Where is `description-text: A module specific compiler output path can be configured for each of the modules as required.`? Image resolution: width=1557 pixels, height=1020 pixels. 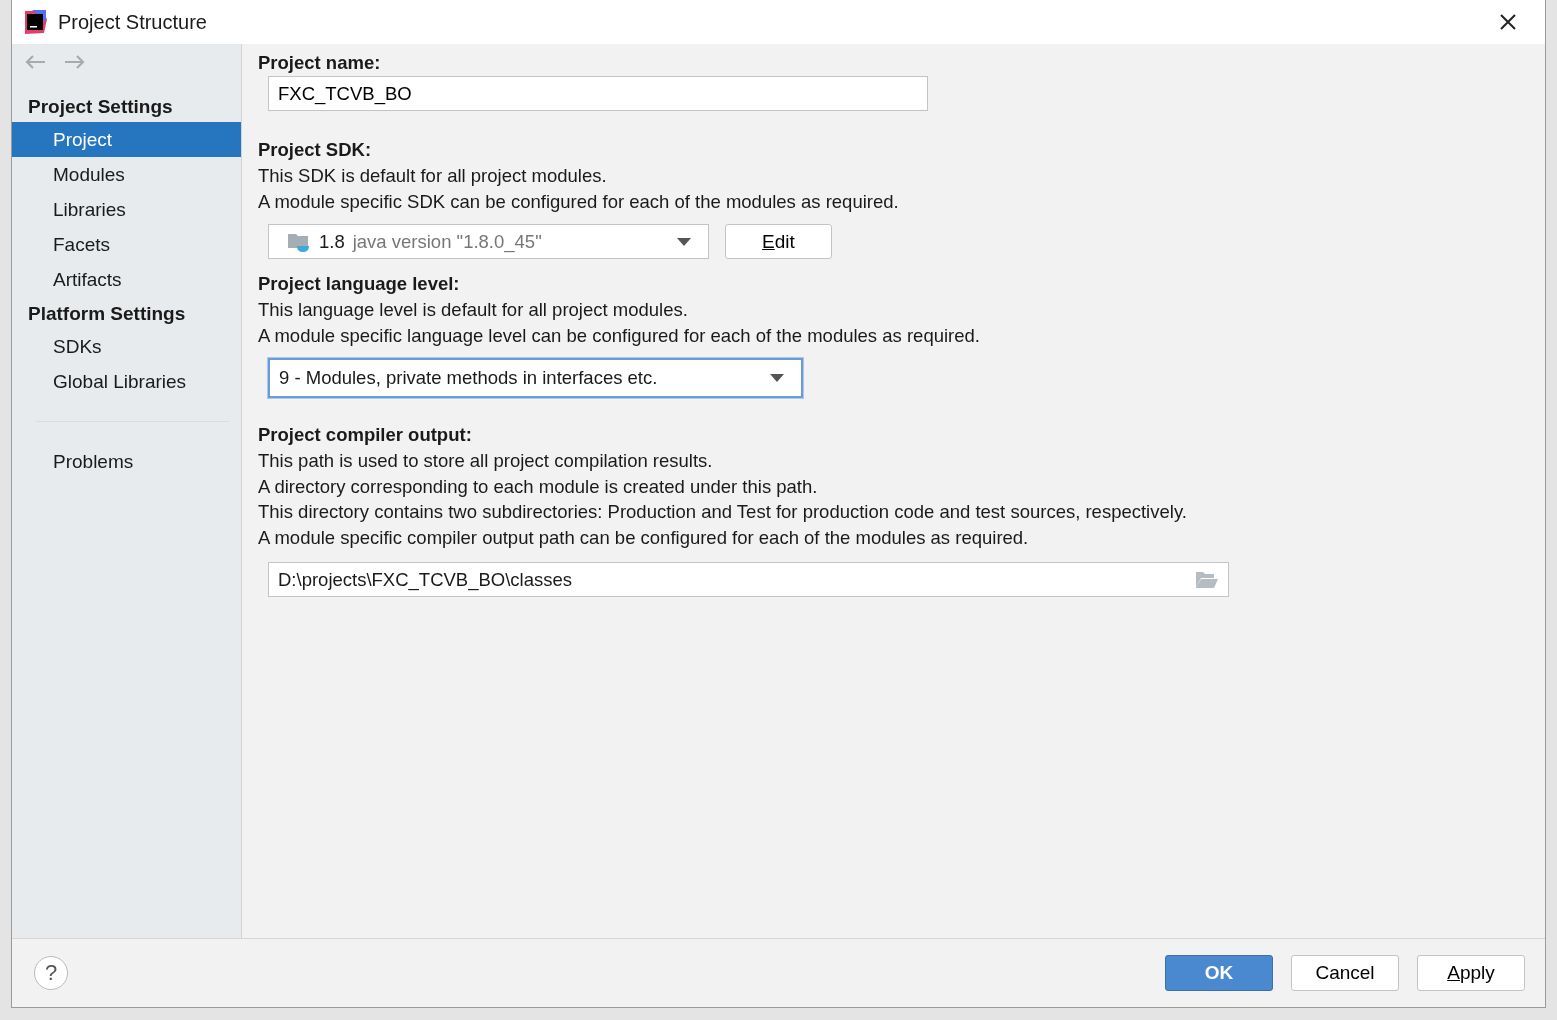 description-text: A module specific compiler output path can be configured for each of the modules as required. is located at coordinates (644, 537).